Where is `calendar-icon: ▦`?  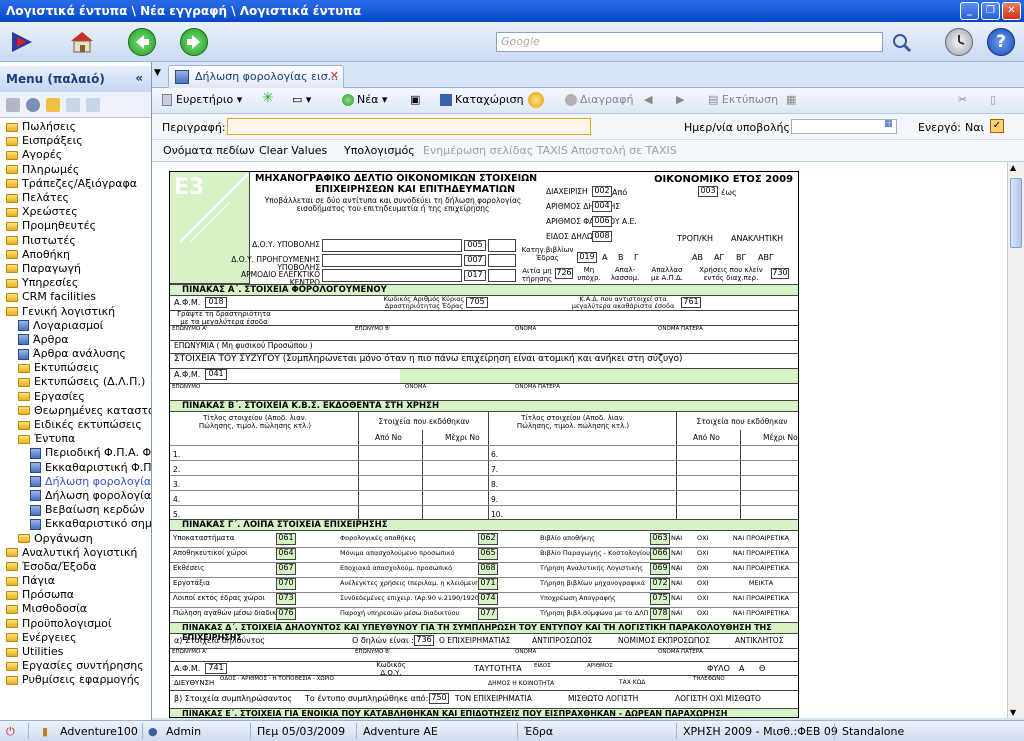
calendar-icon: ▦ is located at coordinates (888, 124).